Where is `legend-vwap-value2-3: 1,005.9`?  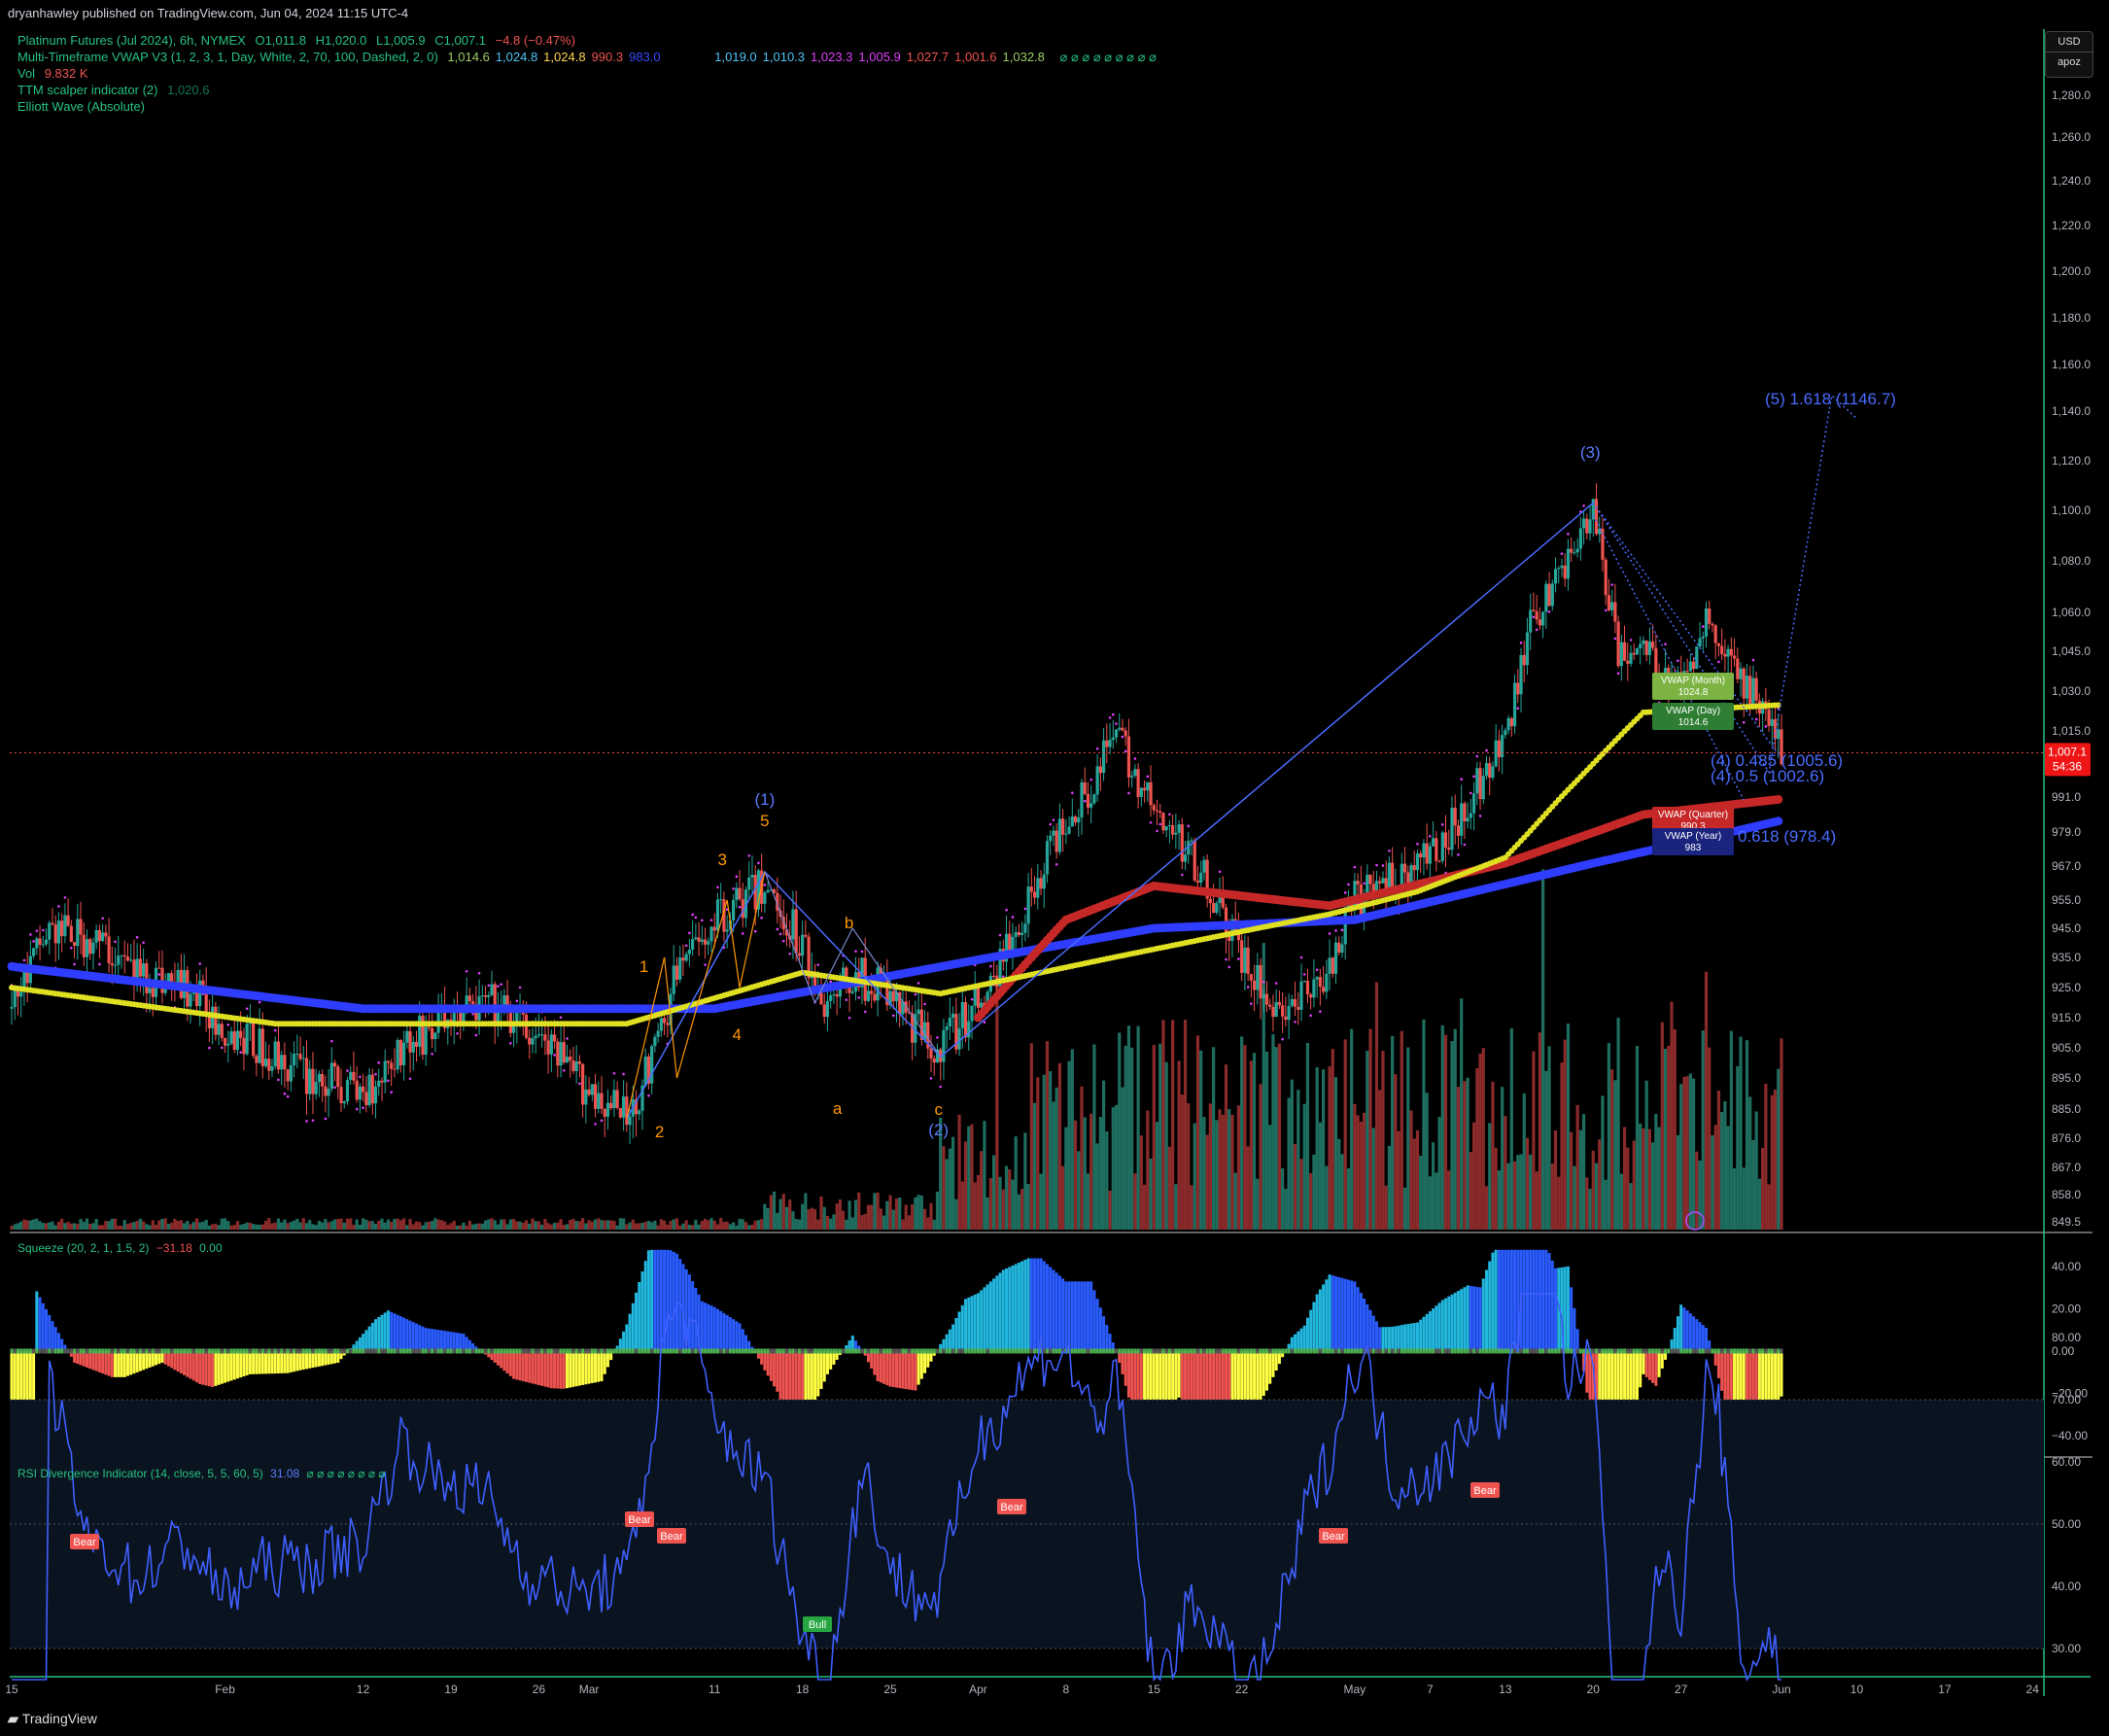 legend-vwap-value2-3: 1,005.9 is located at coordinates (880, 57).